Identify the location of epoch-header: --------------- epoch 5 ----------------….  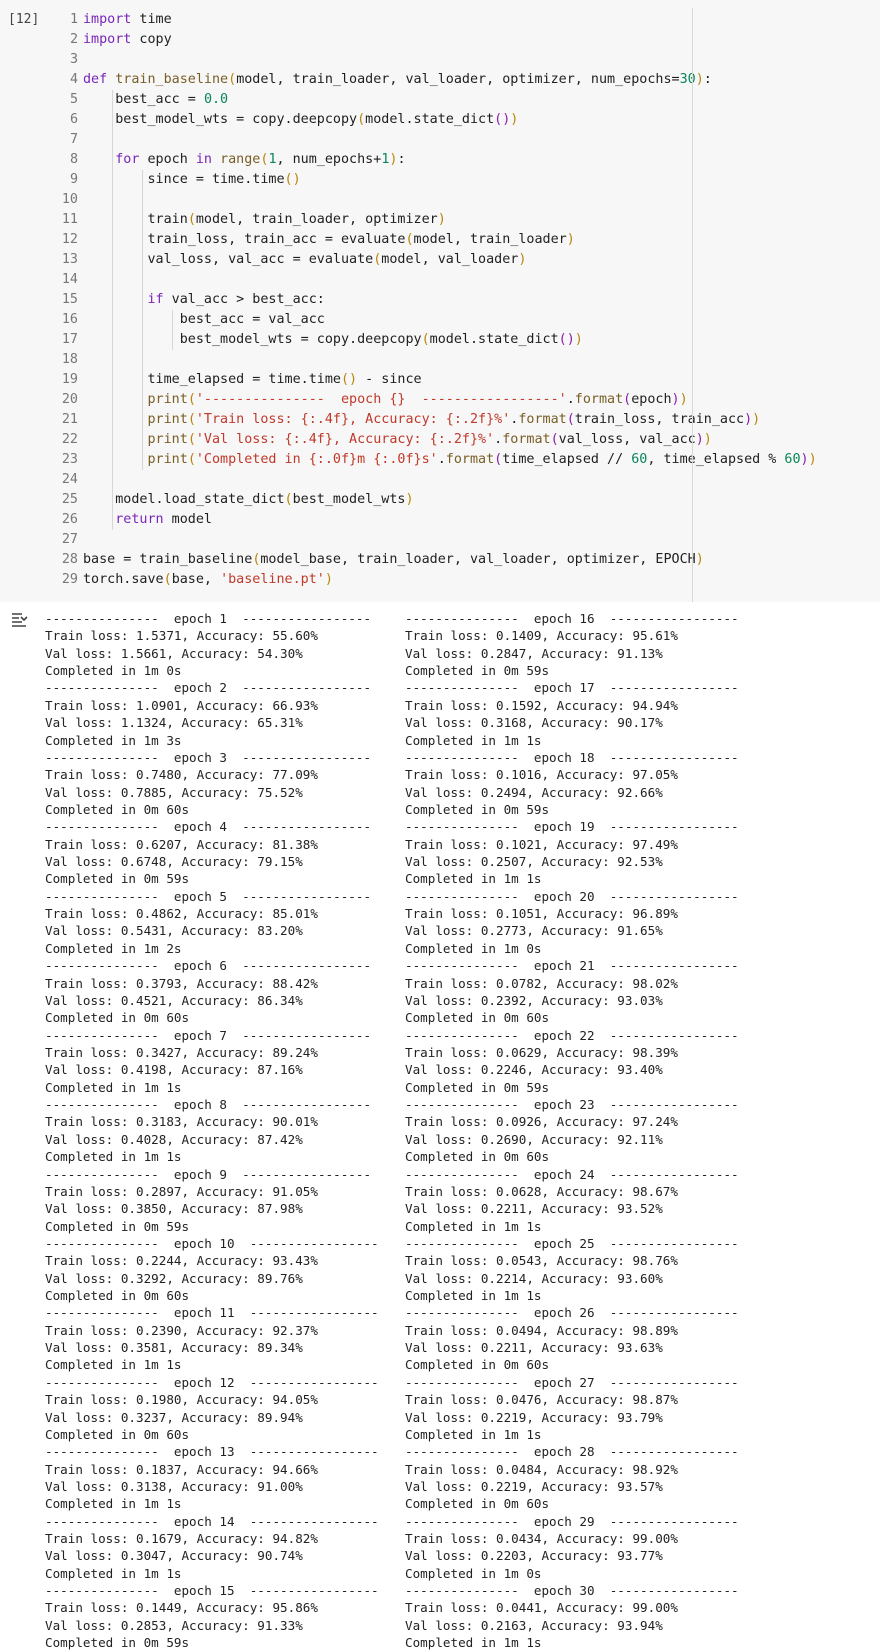
(208, 896).